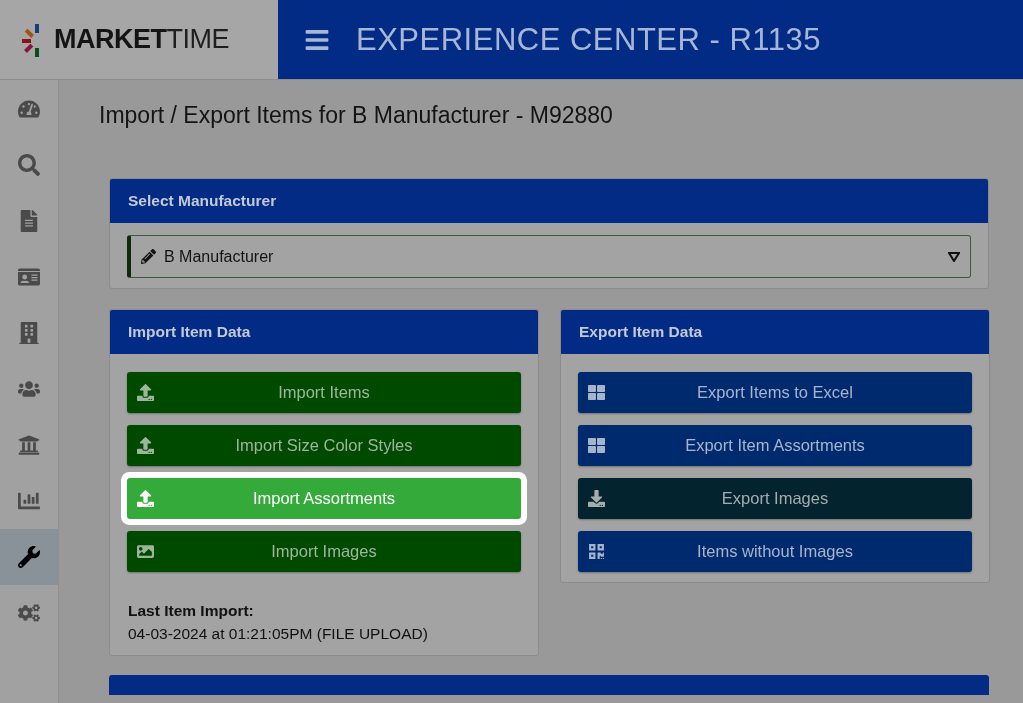 The image size is (1023, 703). Describe the element at coordinates (324, 392) in the screenshot. I see `action-button: Import Items` at that location.